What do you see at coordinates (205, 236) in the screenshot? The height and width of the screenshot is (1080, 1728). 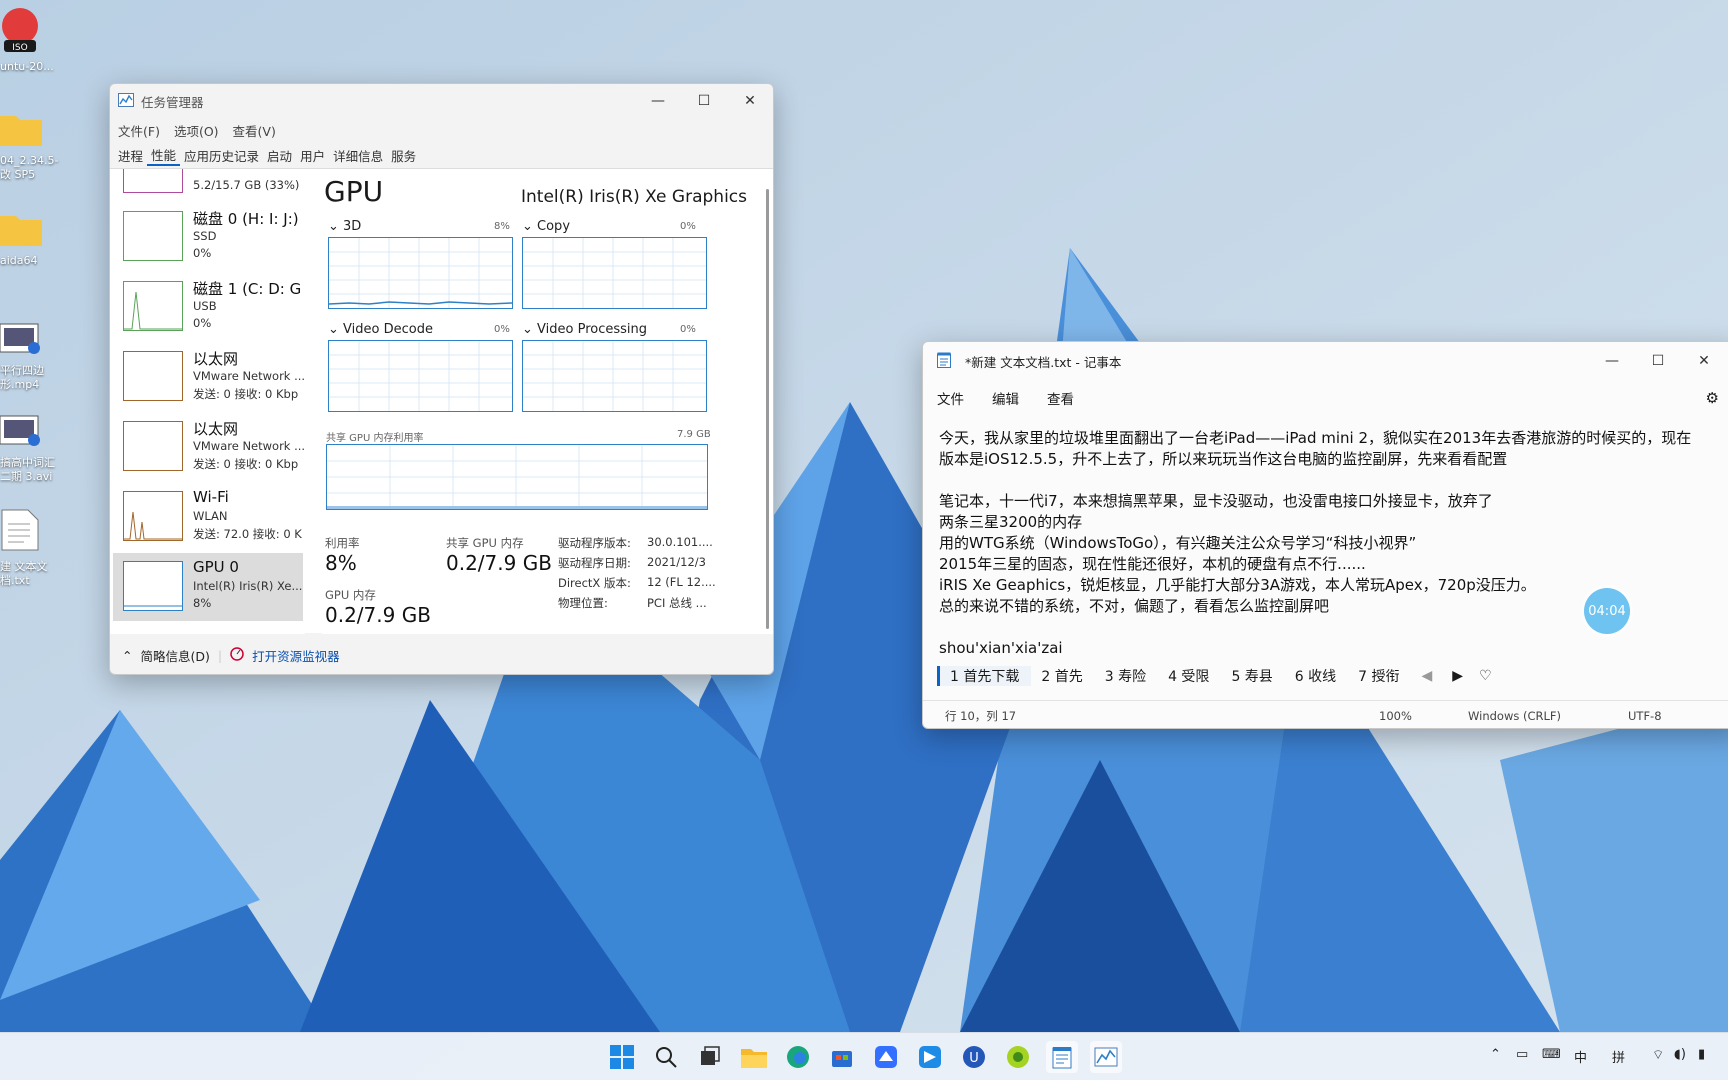 I see `sidebar-item-line2: SSD` at bounding box center [205, 236].